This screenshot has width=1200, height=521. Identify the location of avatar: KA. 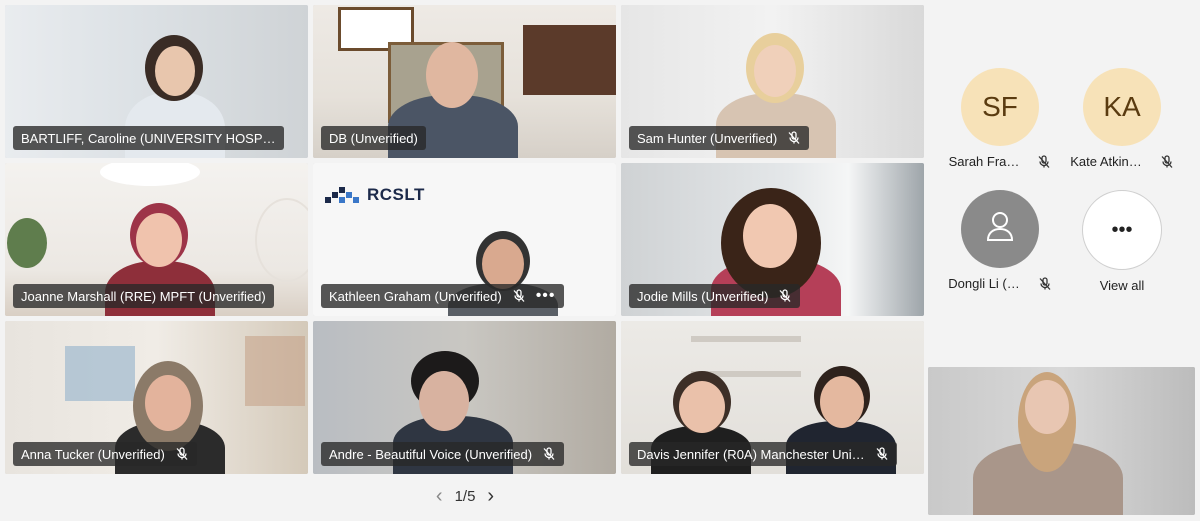
(1122, 107).